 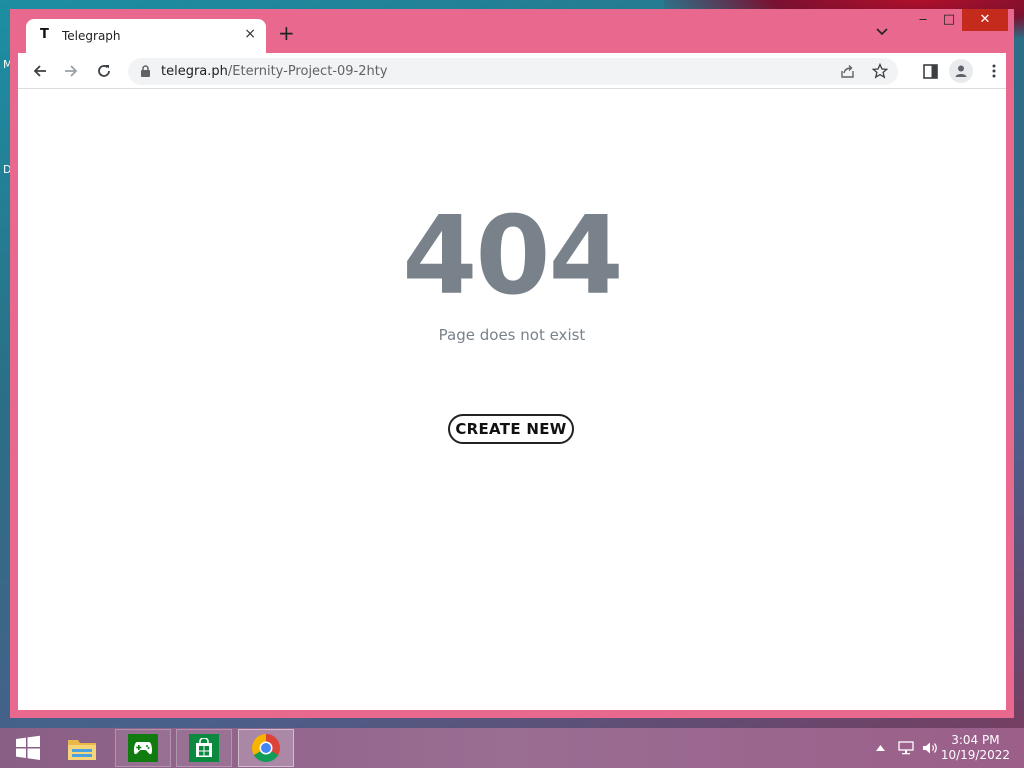 I want to click on telegraph-favicon-icon: T, so click(x=44, y=34).